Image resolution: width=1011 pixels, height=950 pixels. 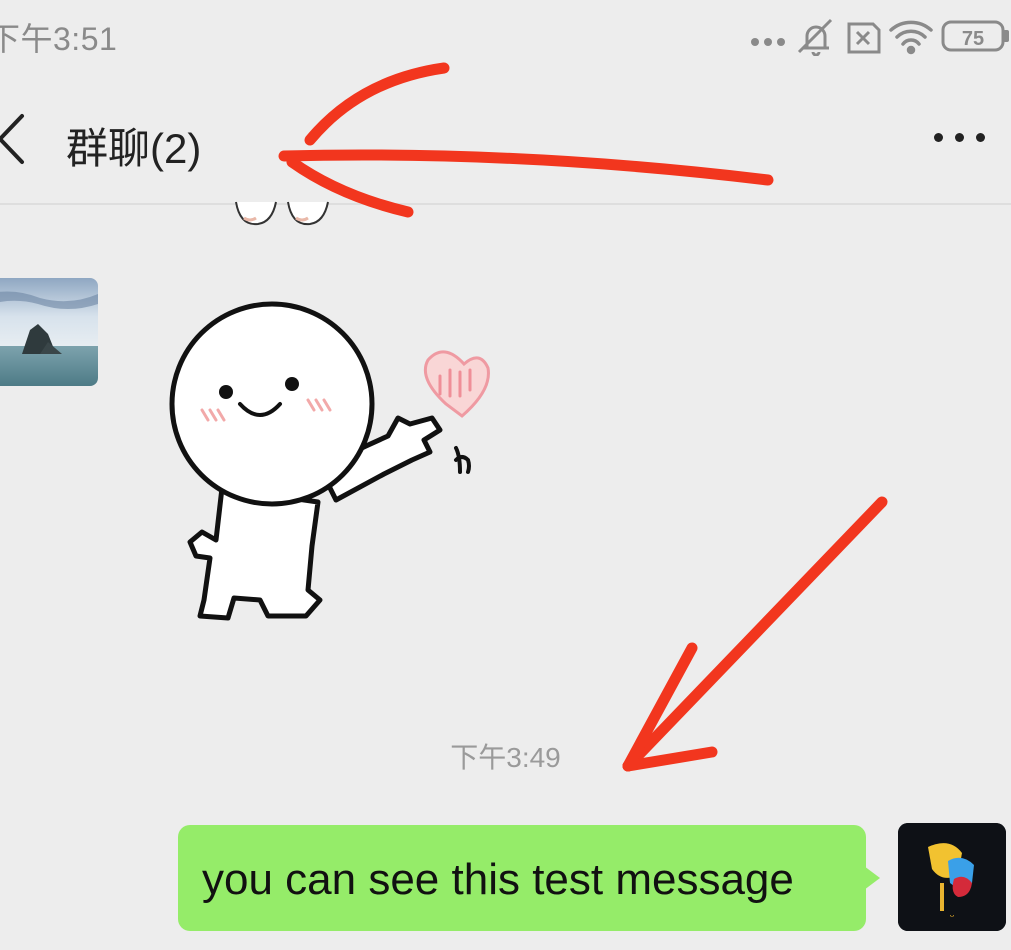 I want to click on more-options-button, so click(x=959, y=137).